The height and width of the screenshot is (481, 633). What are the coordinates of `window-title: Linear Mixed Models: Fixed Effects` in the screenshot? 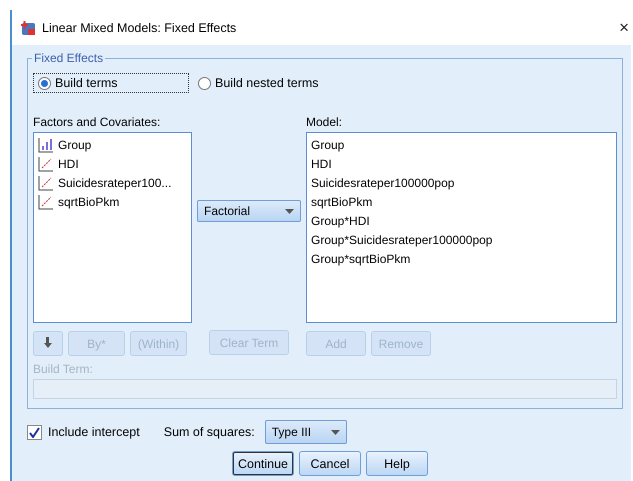 It's located at (140, 27).